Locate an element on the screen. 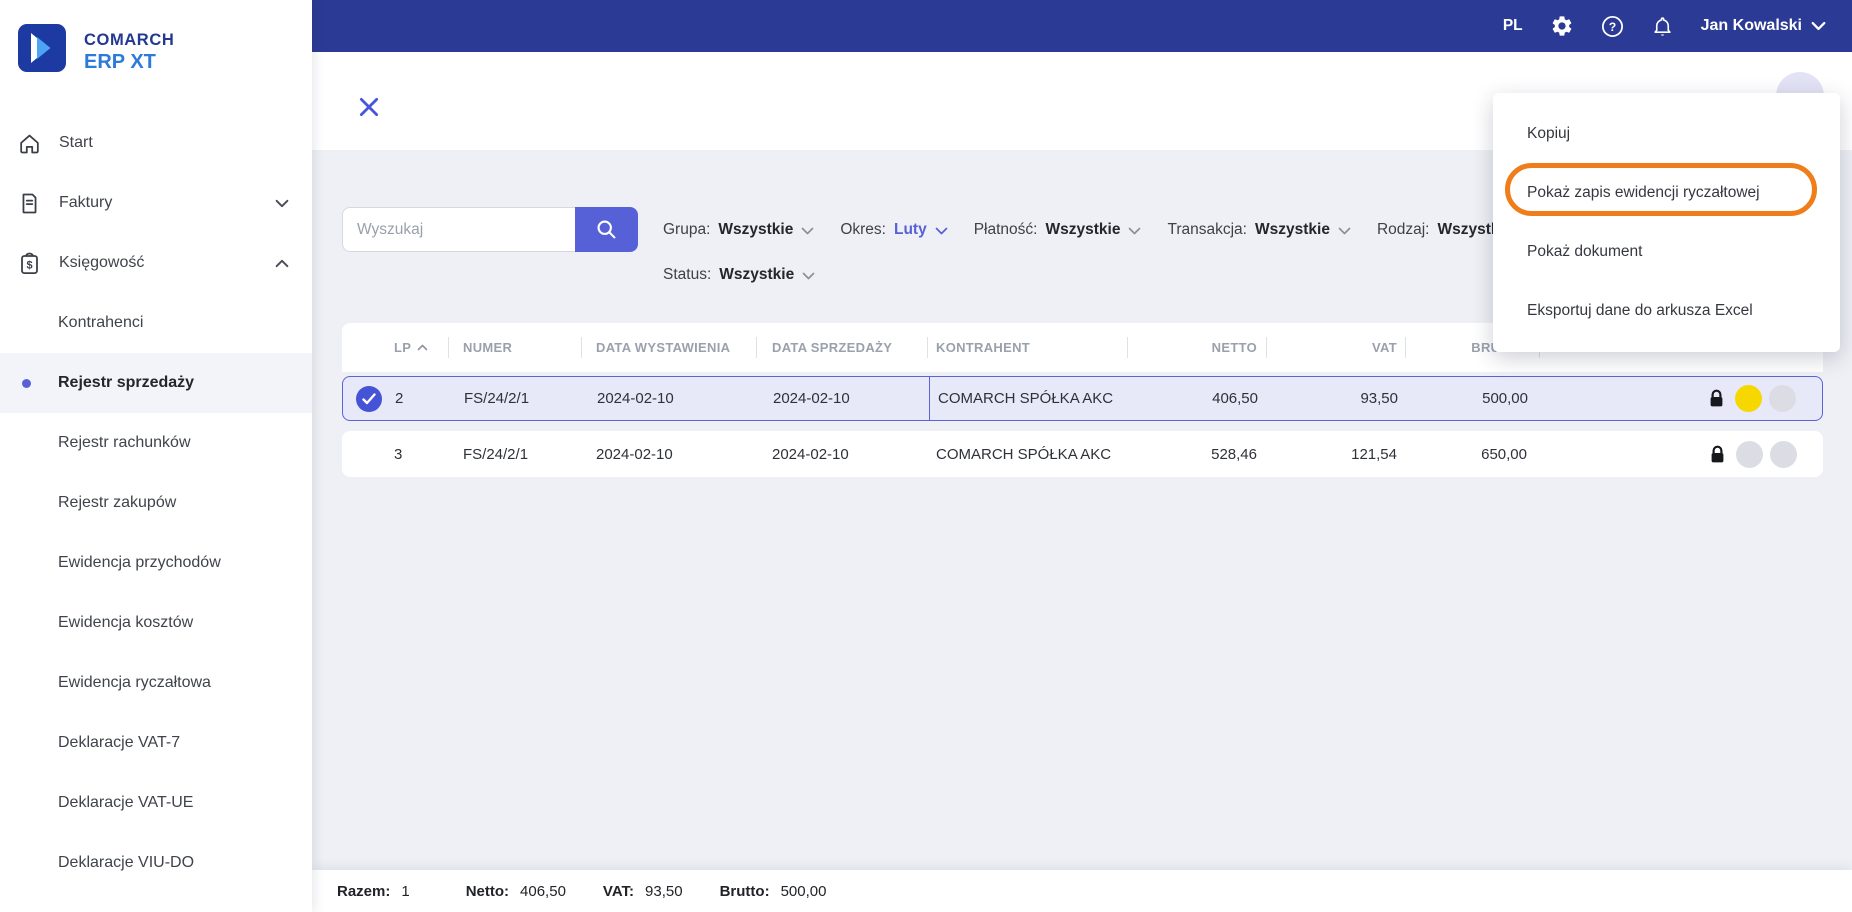 The height and width of the screenshot is (912, 1852). sidebar-item-ksiegowosc: $ Księgowość is located at coordinates (156, 263).